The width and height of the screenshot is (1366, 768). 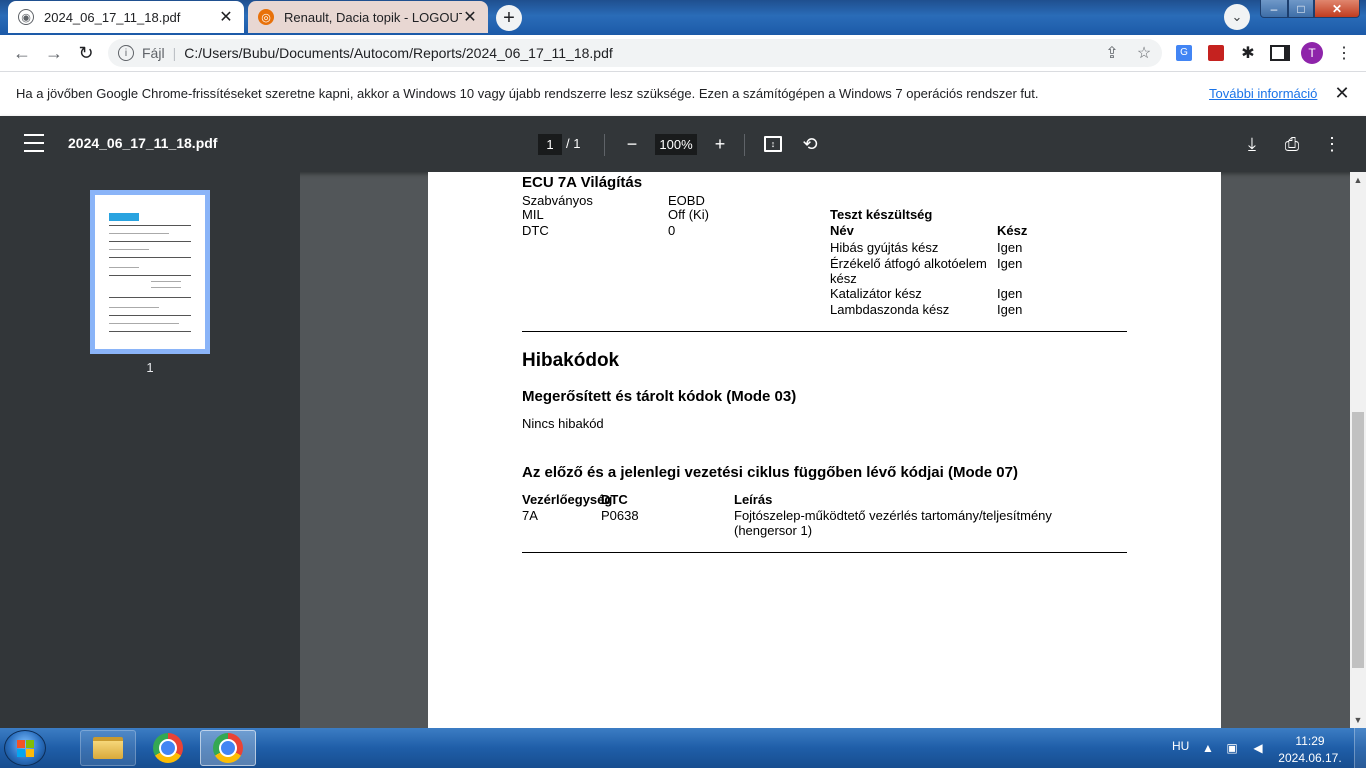 I want to click on info-icon: i, so click(x=126, y=53).